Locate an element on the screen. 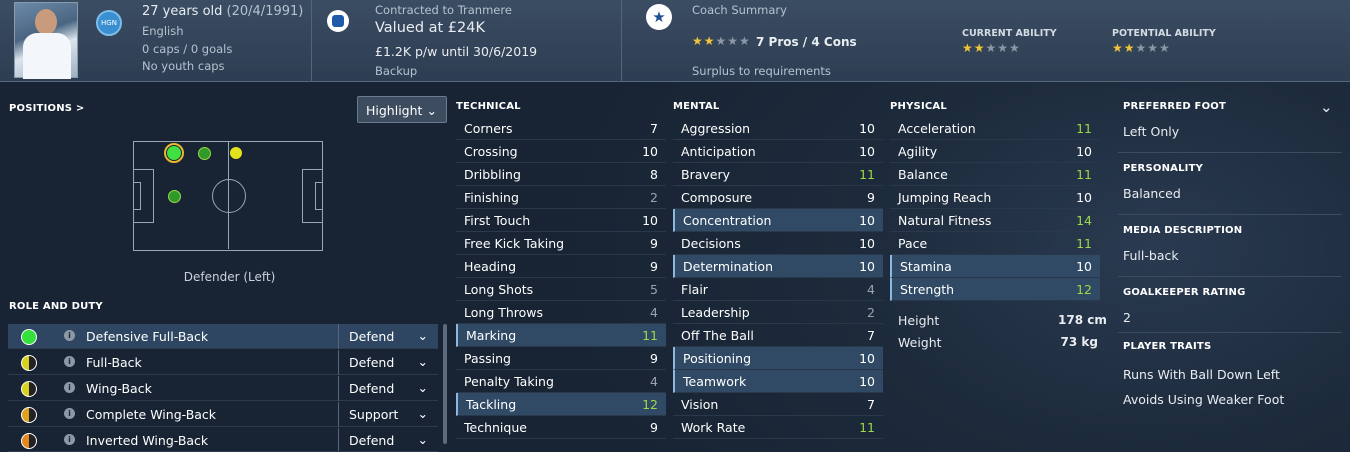 This screenshot has width=1350, height=452. role-row: i Defensive Full-Back Defend ⌄ is located at coordinates (223, 336).